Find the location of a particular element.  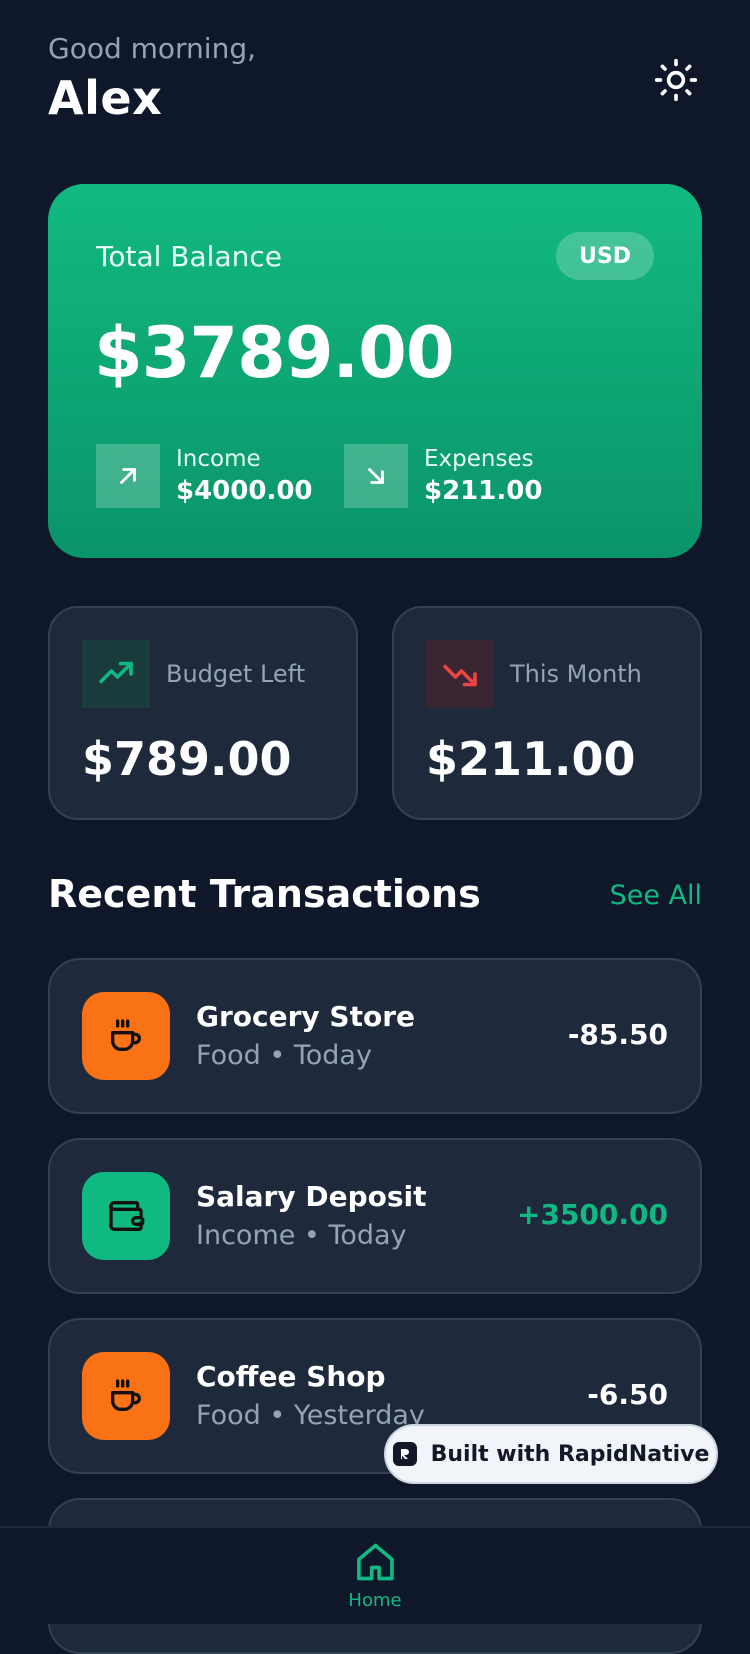

transaction-name: Salary Deposit is located at coordinates (311, 1196).